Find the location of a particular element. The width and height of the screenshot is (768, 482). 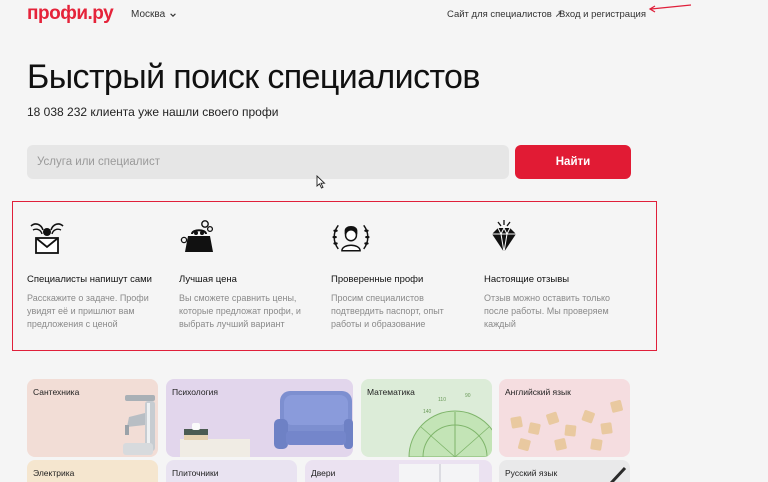

mouse-cursor-icon is located at coordinates (321, 182).